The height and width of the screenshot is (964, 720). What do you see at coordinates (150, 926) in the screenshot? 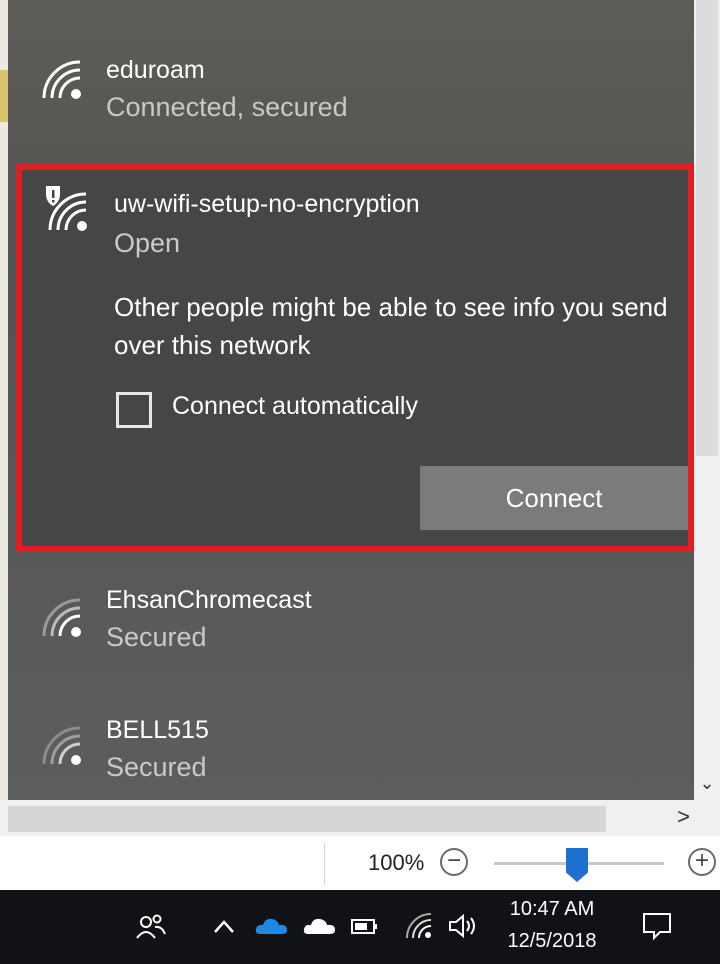
I see `people-icon` at bounding box center [150, 926].